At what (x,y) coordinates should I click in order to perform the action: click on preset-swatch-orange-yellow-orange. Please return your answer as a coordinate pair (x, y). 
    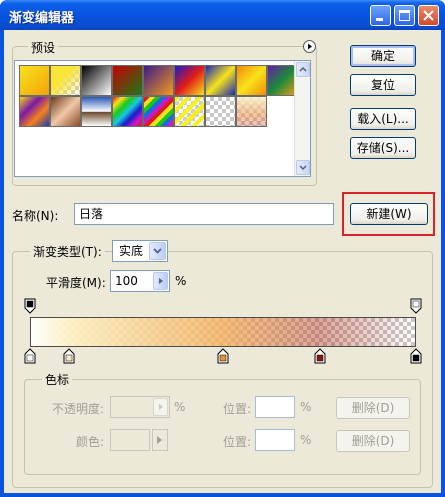
    Looking at the image, I should click on (251, 80).